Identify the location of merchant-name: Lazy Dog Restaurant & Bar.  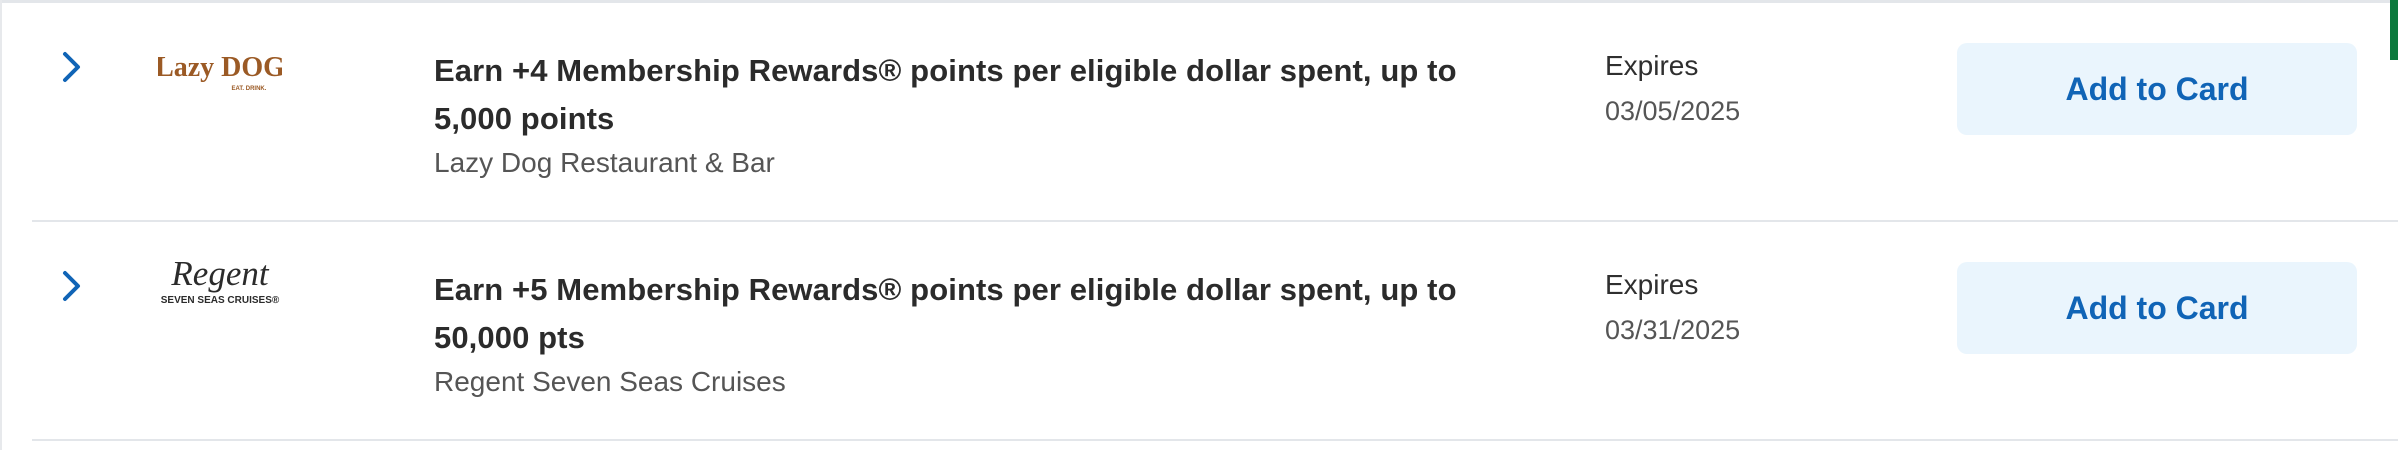
(604, 162).